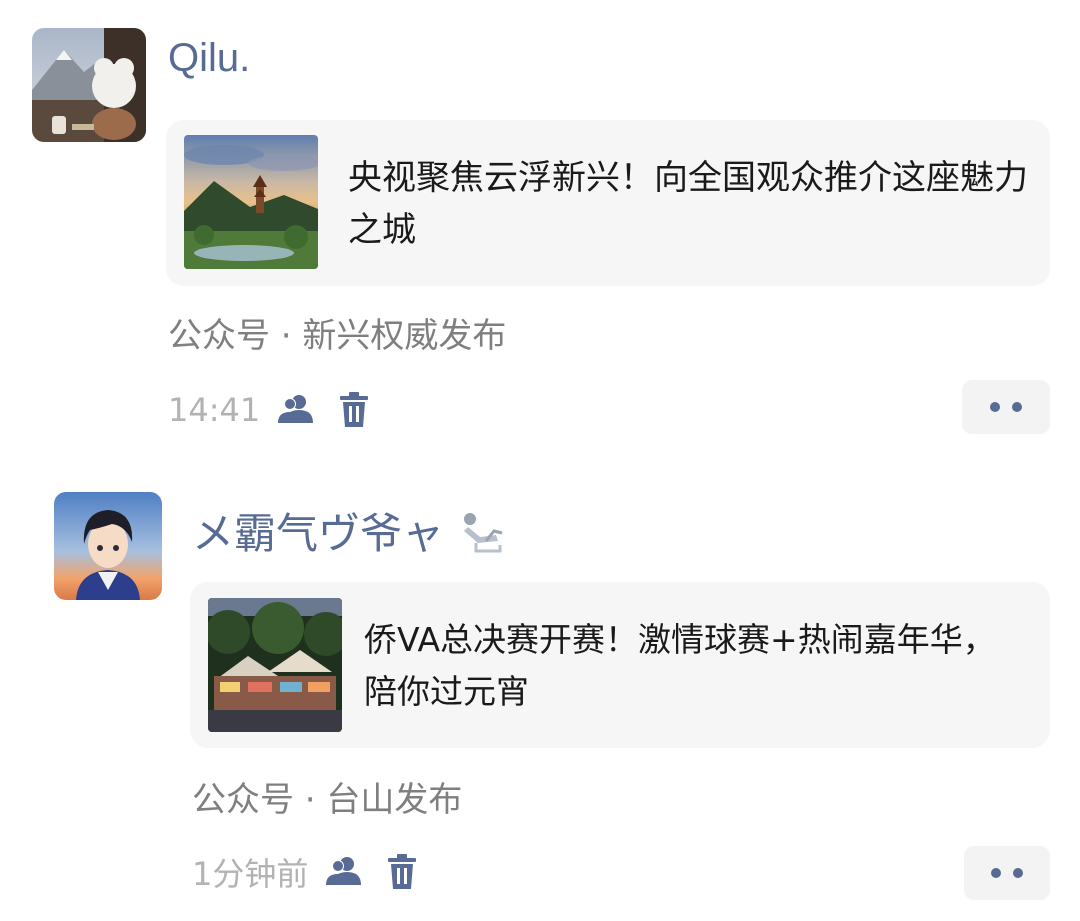 The width and height of the screenshot is (1080, 921). What do you see at coordinates (318, 533) in the screenshot?
I see `nickname-text: メ霸气ヴ爷ャ` at bounding box center [318, 533].